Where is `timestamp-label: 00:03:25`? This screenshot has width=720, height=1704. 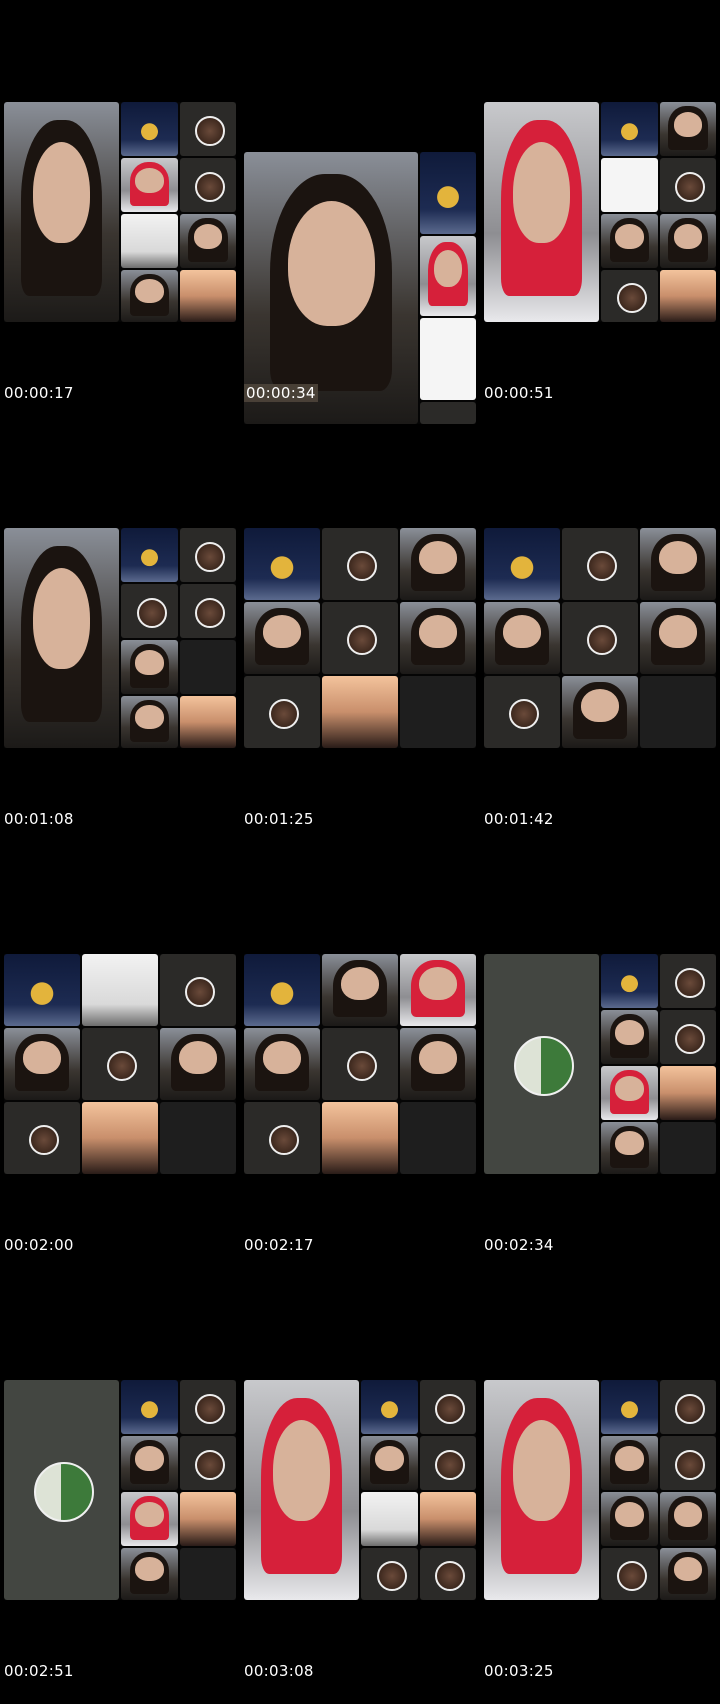
timestamp-label: 00:03:25 is located at coordinates (519, 1671).